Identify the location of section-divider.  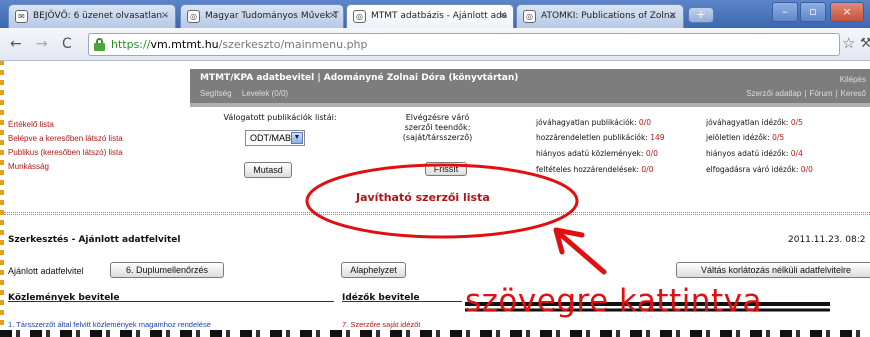
(437, 213).